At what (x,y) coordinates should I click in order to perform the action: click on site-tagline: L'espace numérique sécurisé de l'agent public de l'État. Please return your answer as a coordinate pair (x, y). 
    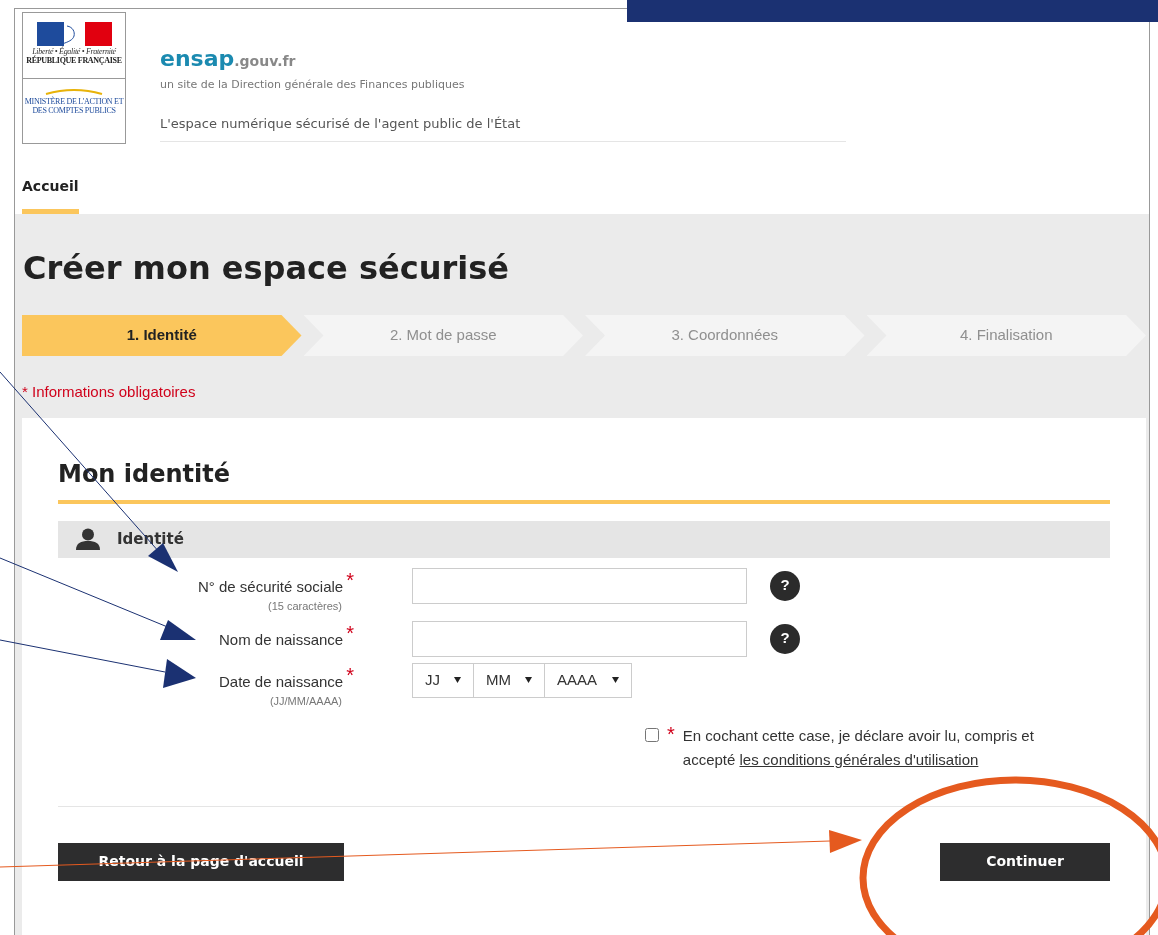
    Looking at the image, I should click on (503, 127).